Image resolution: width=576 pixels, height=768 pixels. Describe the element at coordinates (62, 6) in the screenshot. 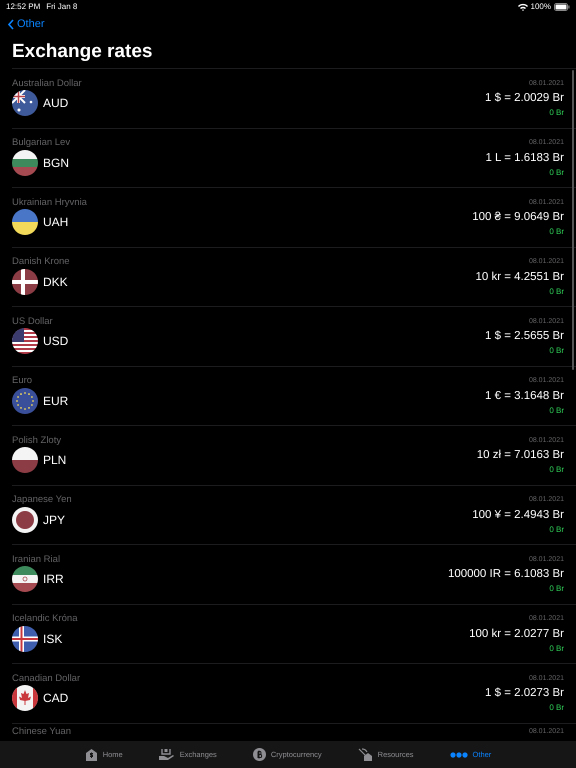

I see `status-date: Fri Jan 8` at that location.